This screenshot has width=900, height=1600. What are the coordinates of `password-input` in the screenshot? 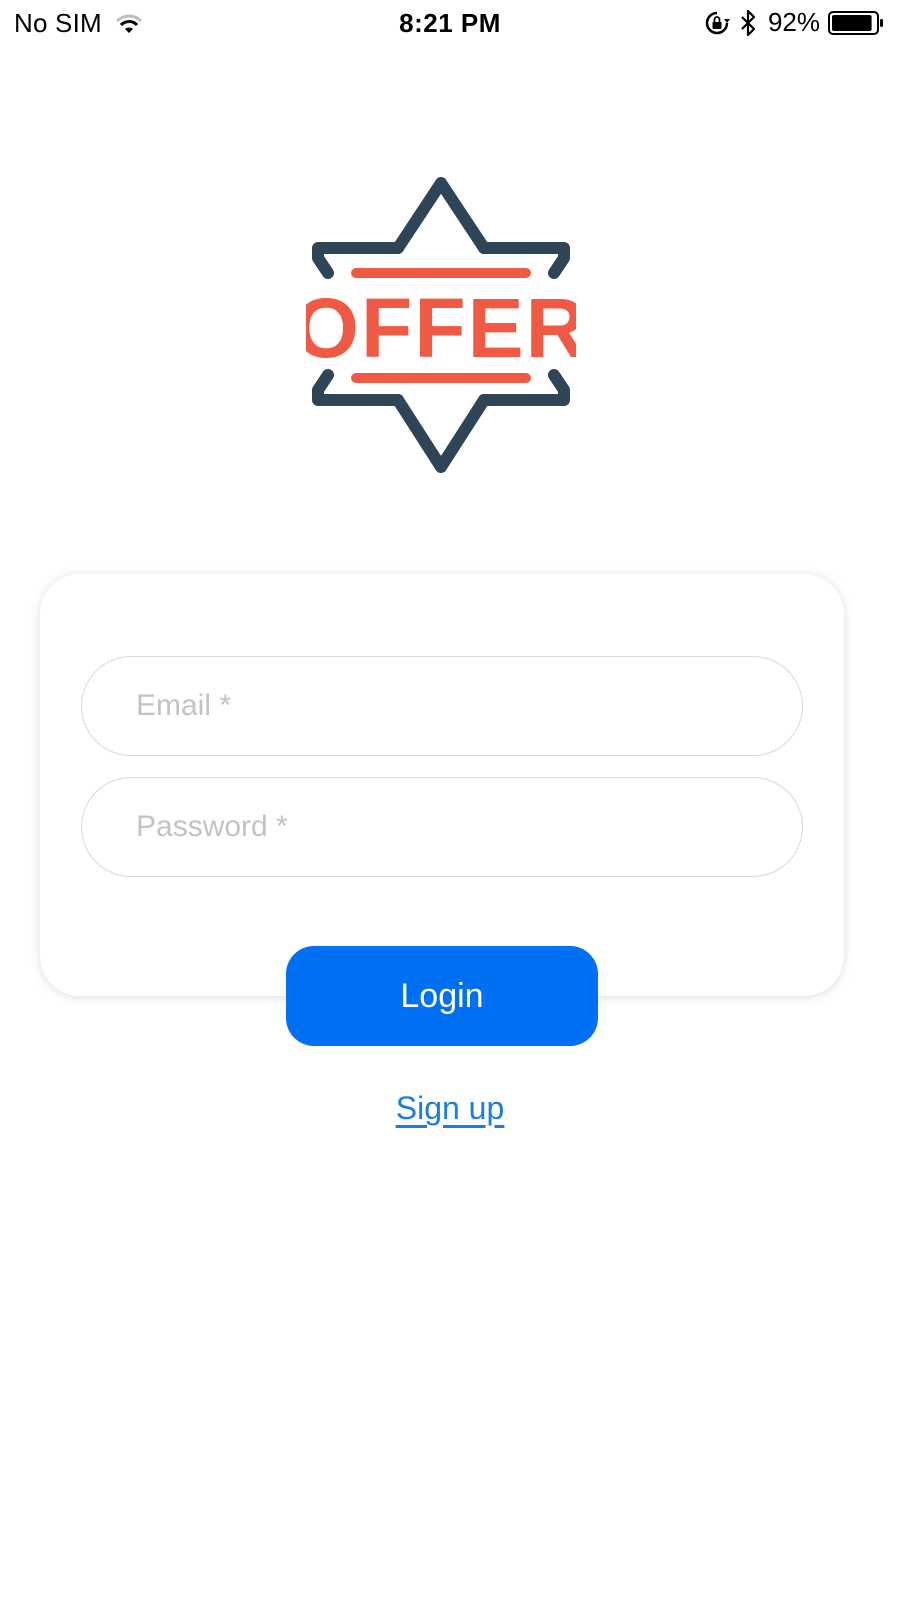 It's located at (442, 827).